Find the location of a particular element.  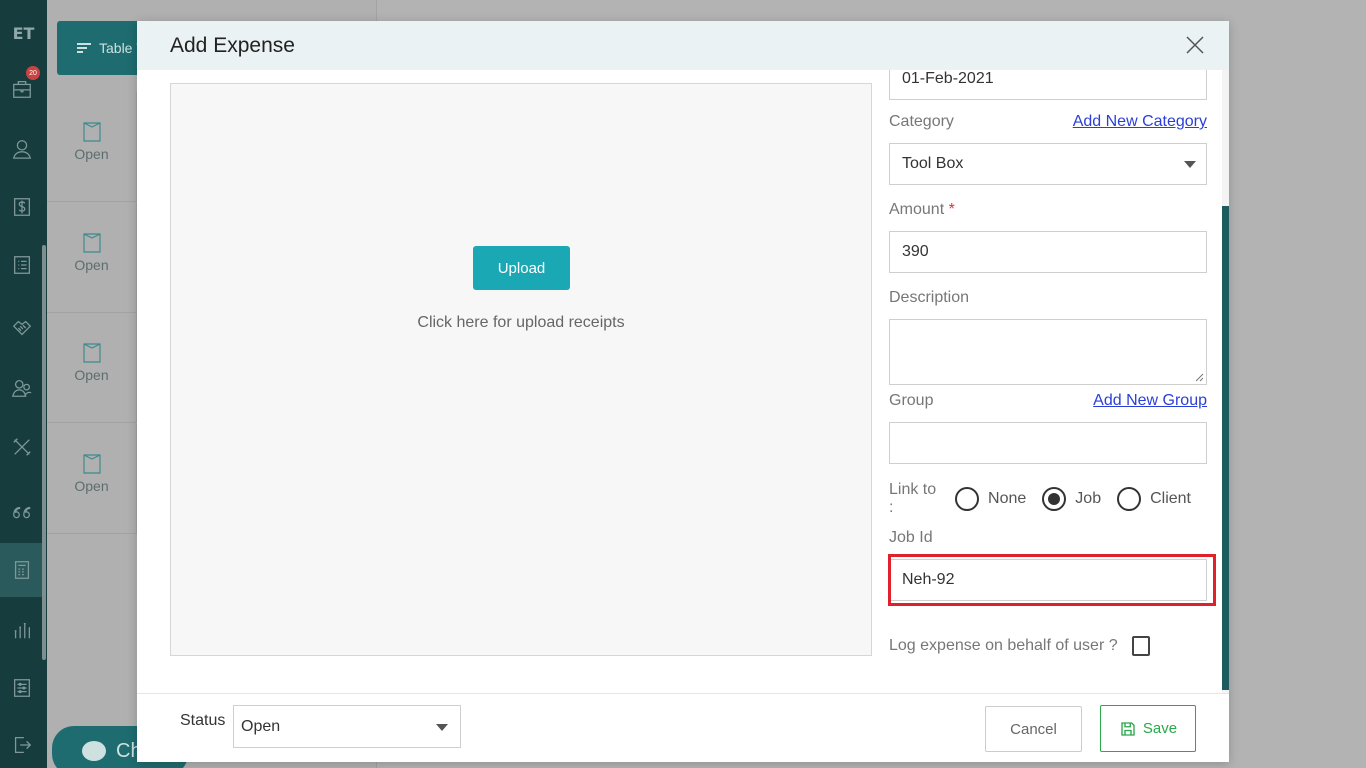

radio-label: Job is located at coordinates (1088, 498).